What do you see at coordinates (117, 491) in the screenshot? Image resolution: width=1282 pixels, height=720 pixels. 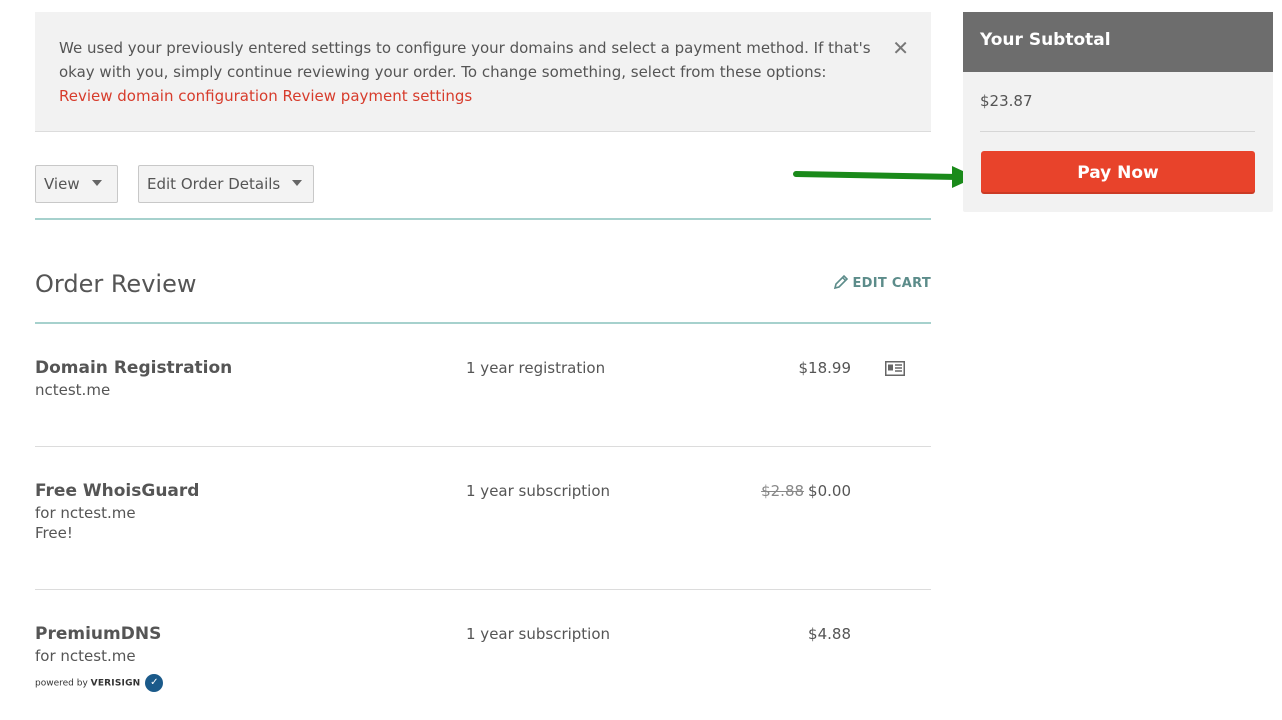 I see `item-name: Free WhoisGuard` at bounding box center [117, 491].